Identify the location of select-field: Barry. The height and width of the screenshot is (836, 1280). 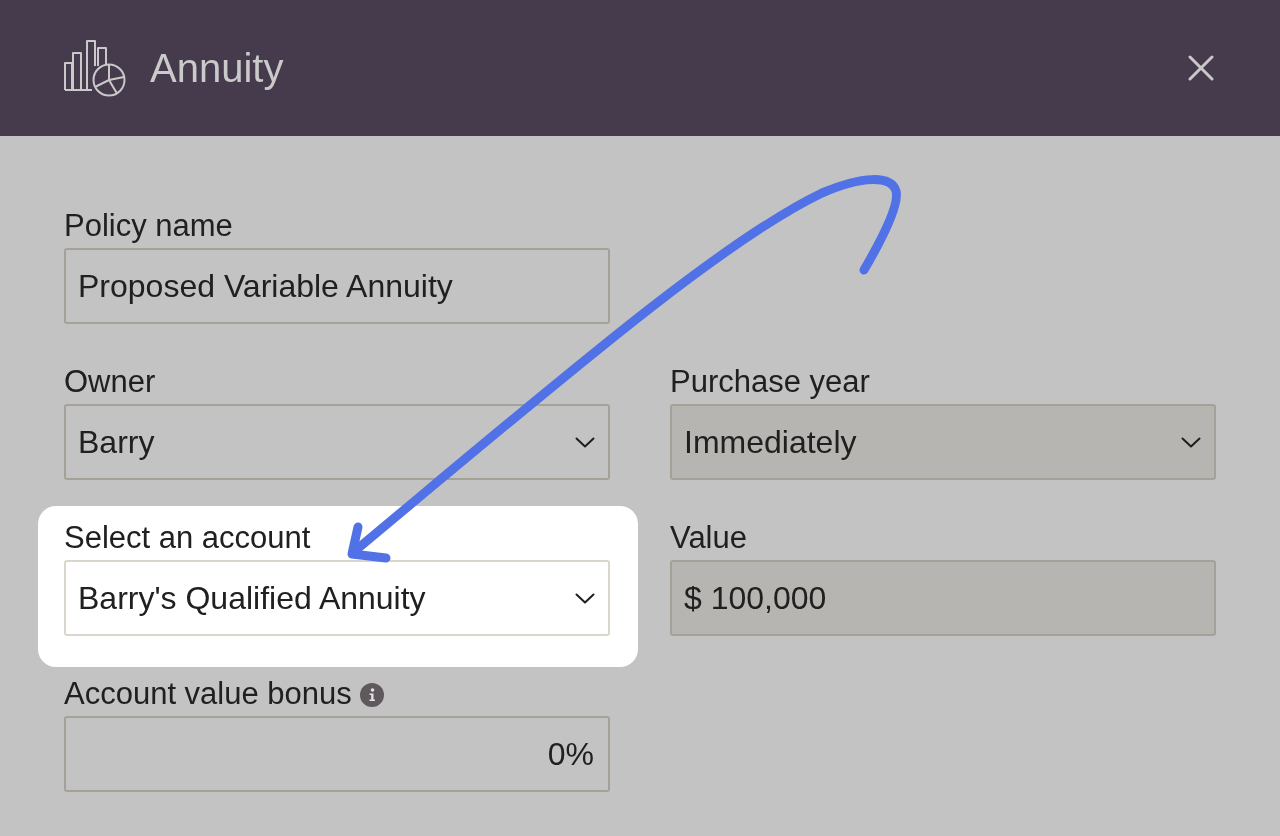
(337, 442).